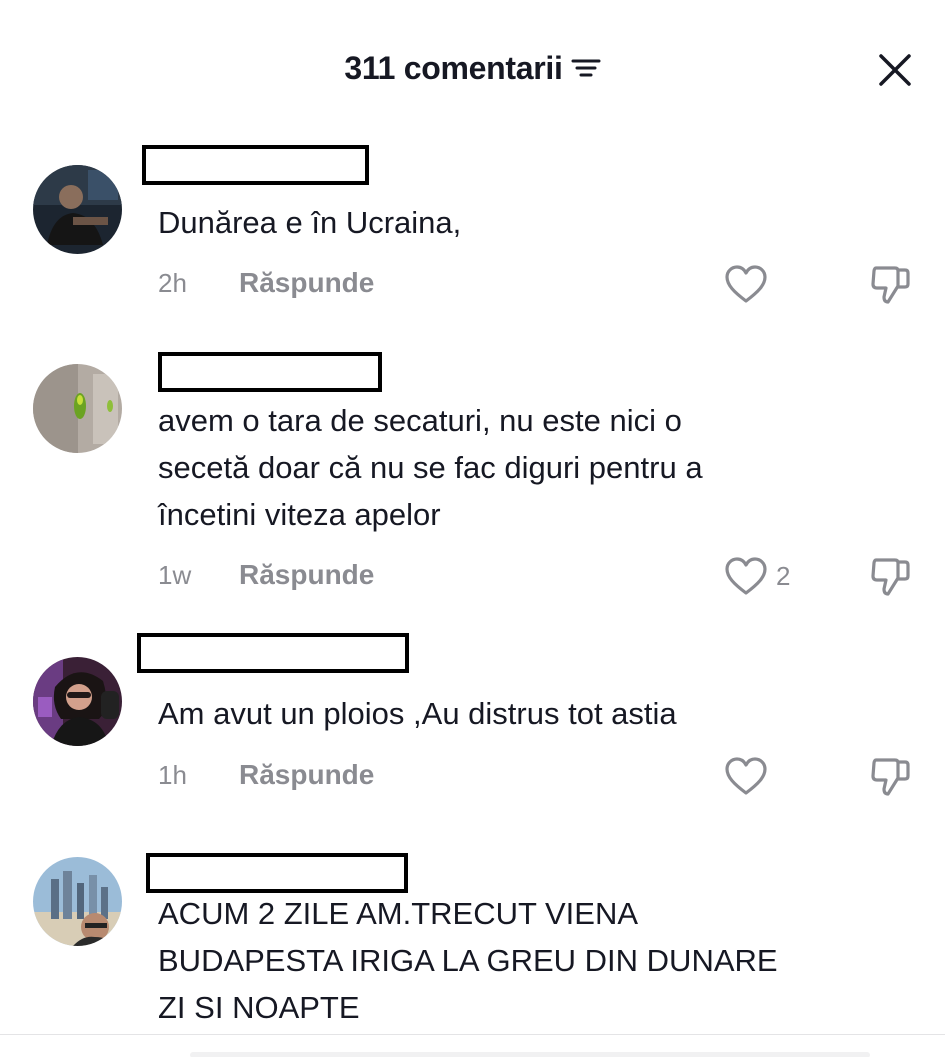  What do you see at coordinates (175, 574) in the screenshot?
I see `comment-time: 1w` at bounding box center [175, 574].